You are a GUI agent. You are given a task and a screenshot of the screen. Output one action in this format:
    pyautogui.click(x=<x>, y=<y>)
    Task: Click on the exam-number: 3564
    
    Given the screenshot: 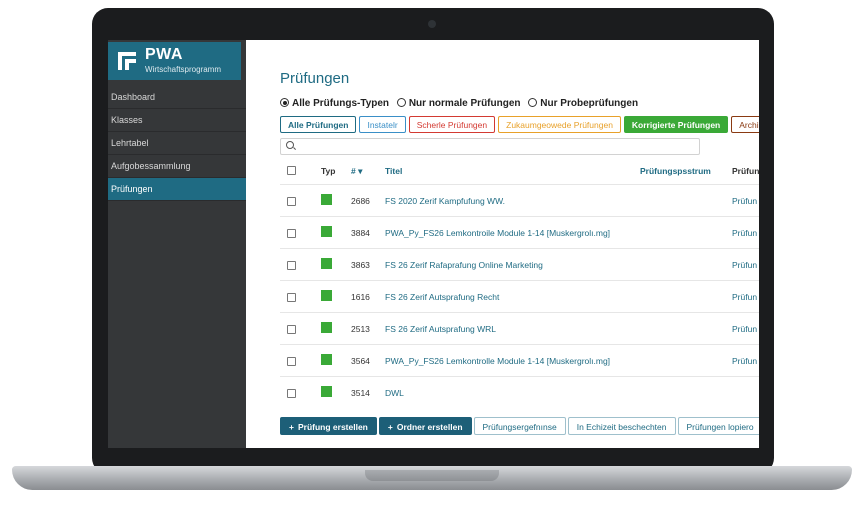 What is the action you would take?
    pyautogui.click(x=360, y=361)
    